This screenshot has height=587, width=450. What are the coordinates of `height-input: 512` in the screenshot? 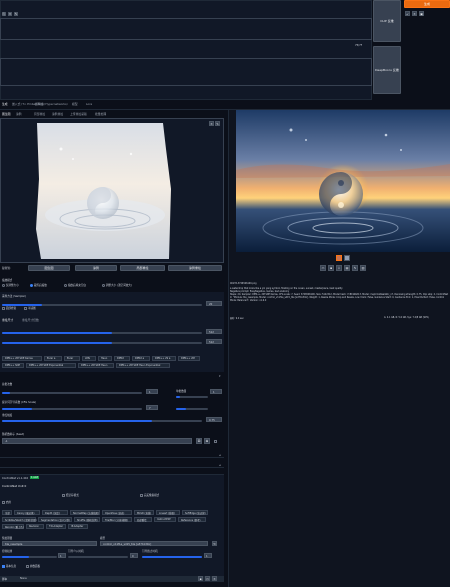 It's located at (214, 341).